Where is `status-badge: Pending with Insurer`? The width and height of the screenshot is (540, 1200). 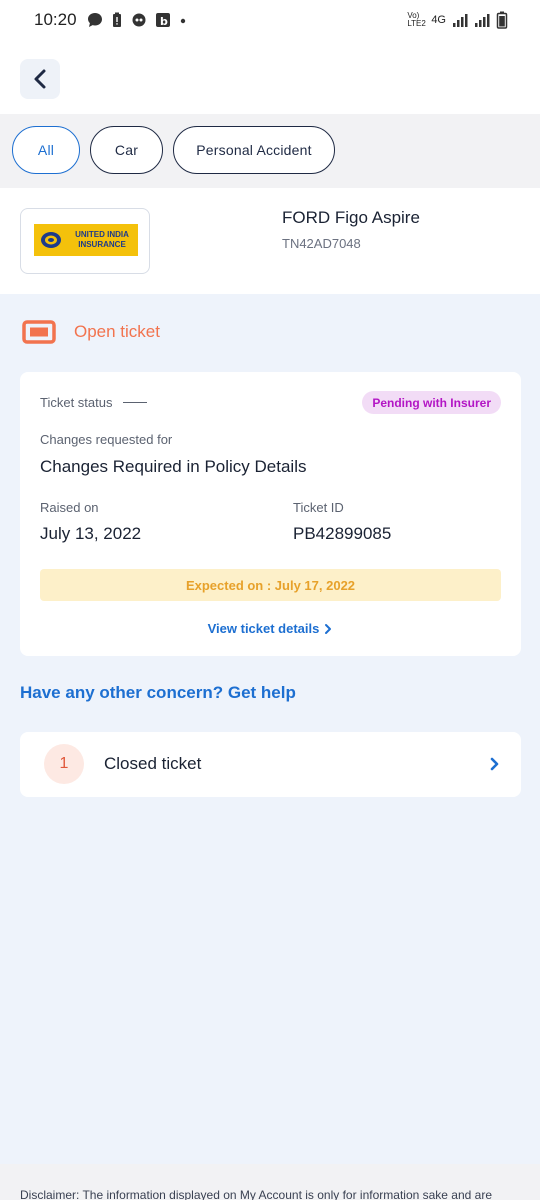 status-badge: Pending with Insurer is located at coordinates (431, 402).